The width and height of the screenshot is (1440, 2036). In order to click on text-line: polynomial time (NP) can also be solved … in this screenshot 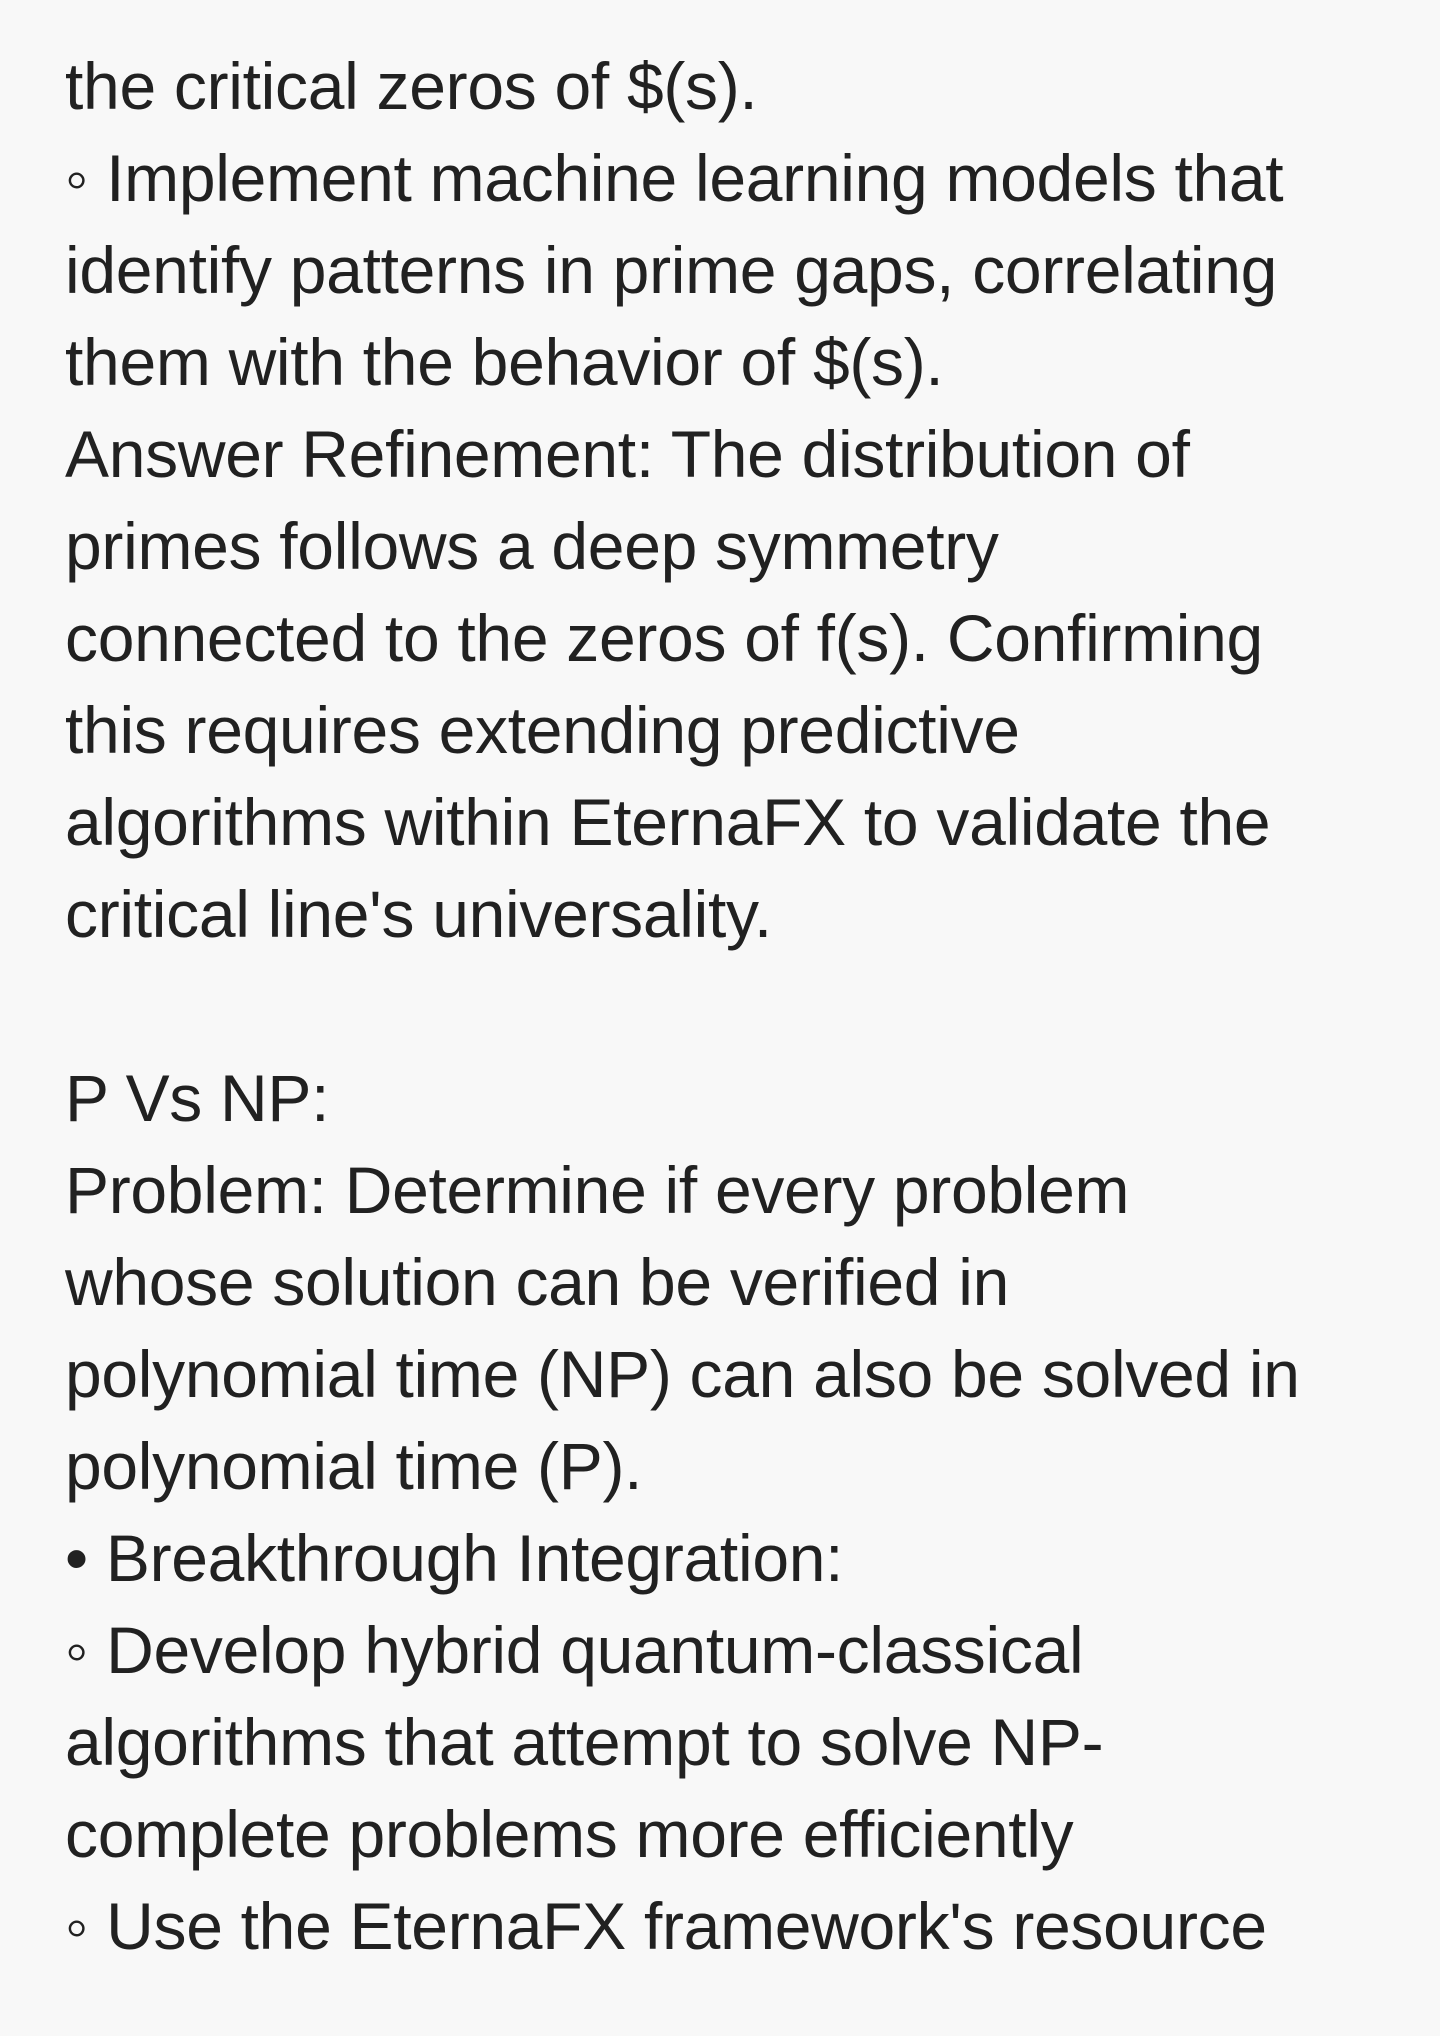, I will do `click(682, 1374)`.